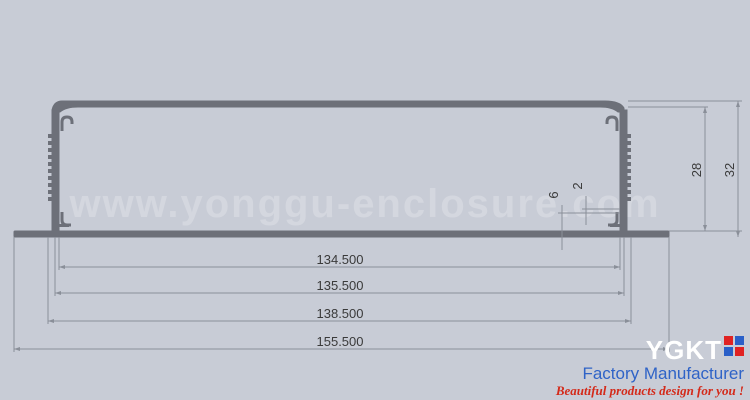 The height and width of the screenshot is (400, 750). I want to click on dim-height-28: 28, so click(696, 170).